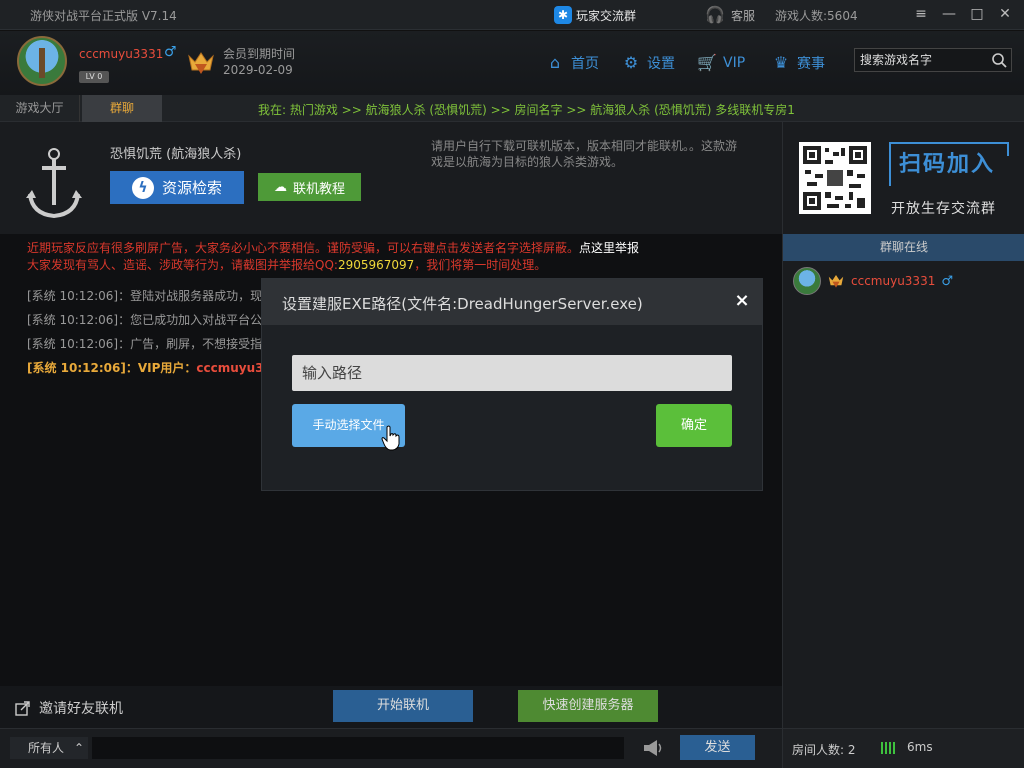 The height and width of the screenshot is (768, 1024). Describe the element at coordinates (512, 373) in the screenshot. I see `exe-path-input` at that location.